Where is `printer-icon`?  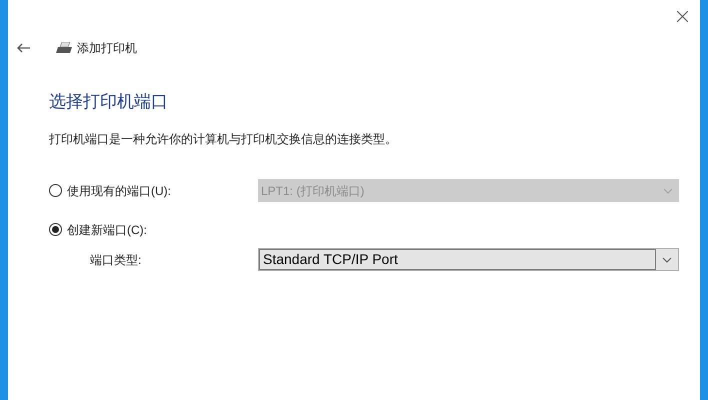
printer-icon is located at coordinates (64, 48).